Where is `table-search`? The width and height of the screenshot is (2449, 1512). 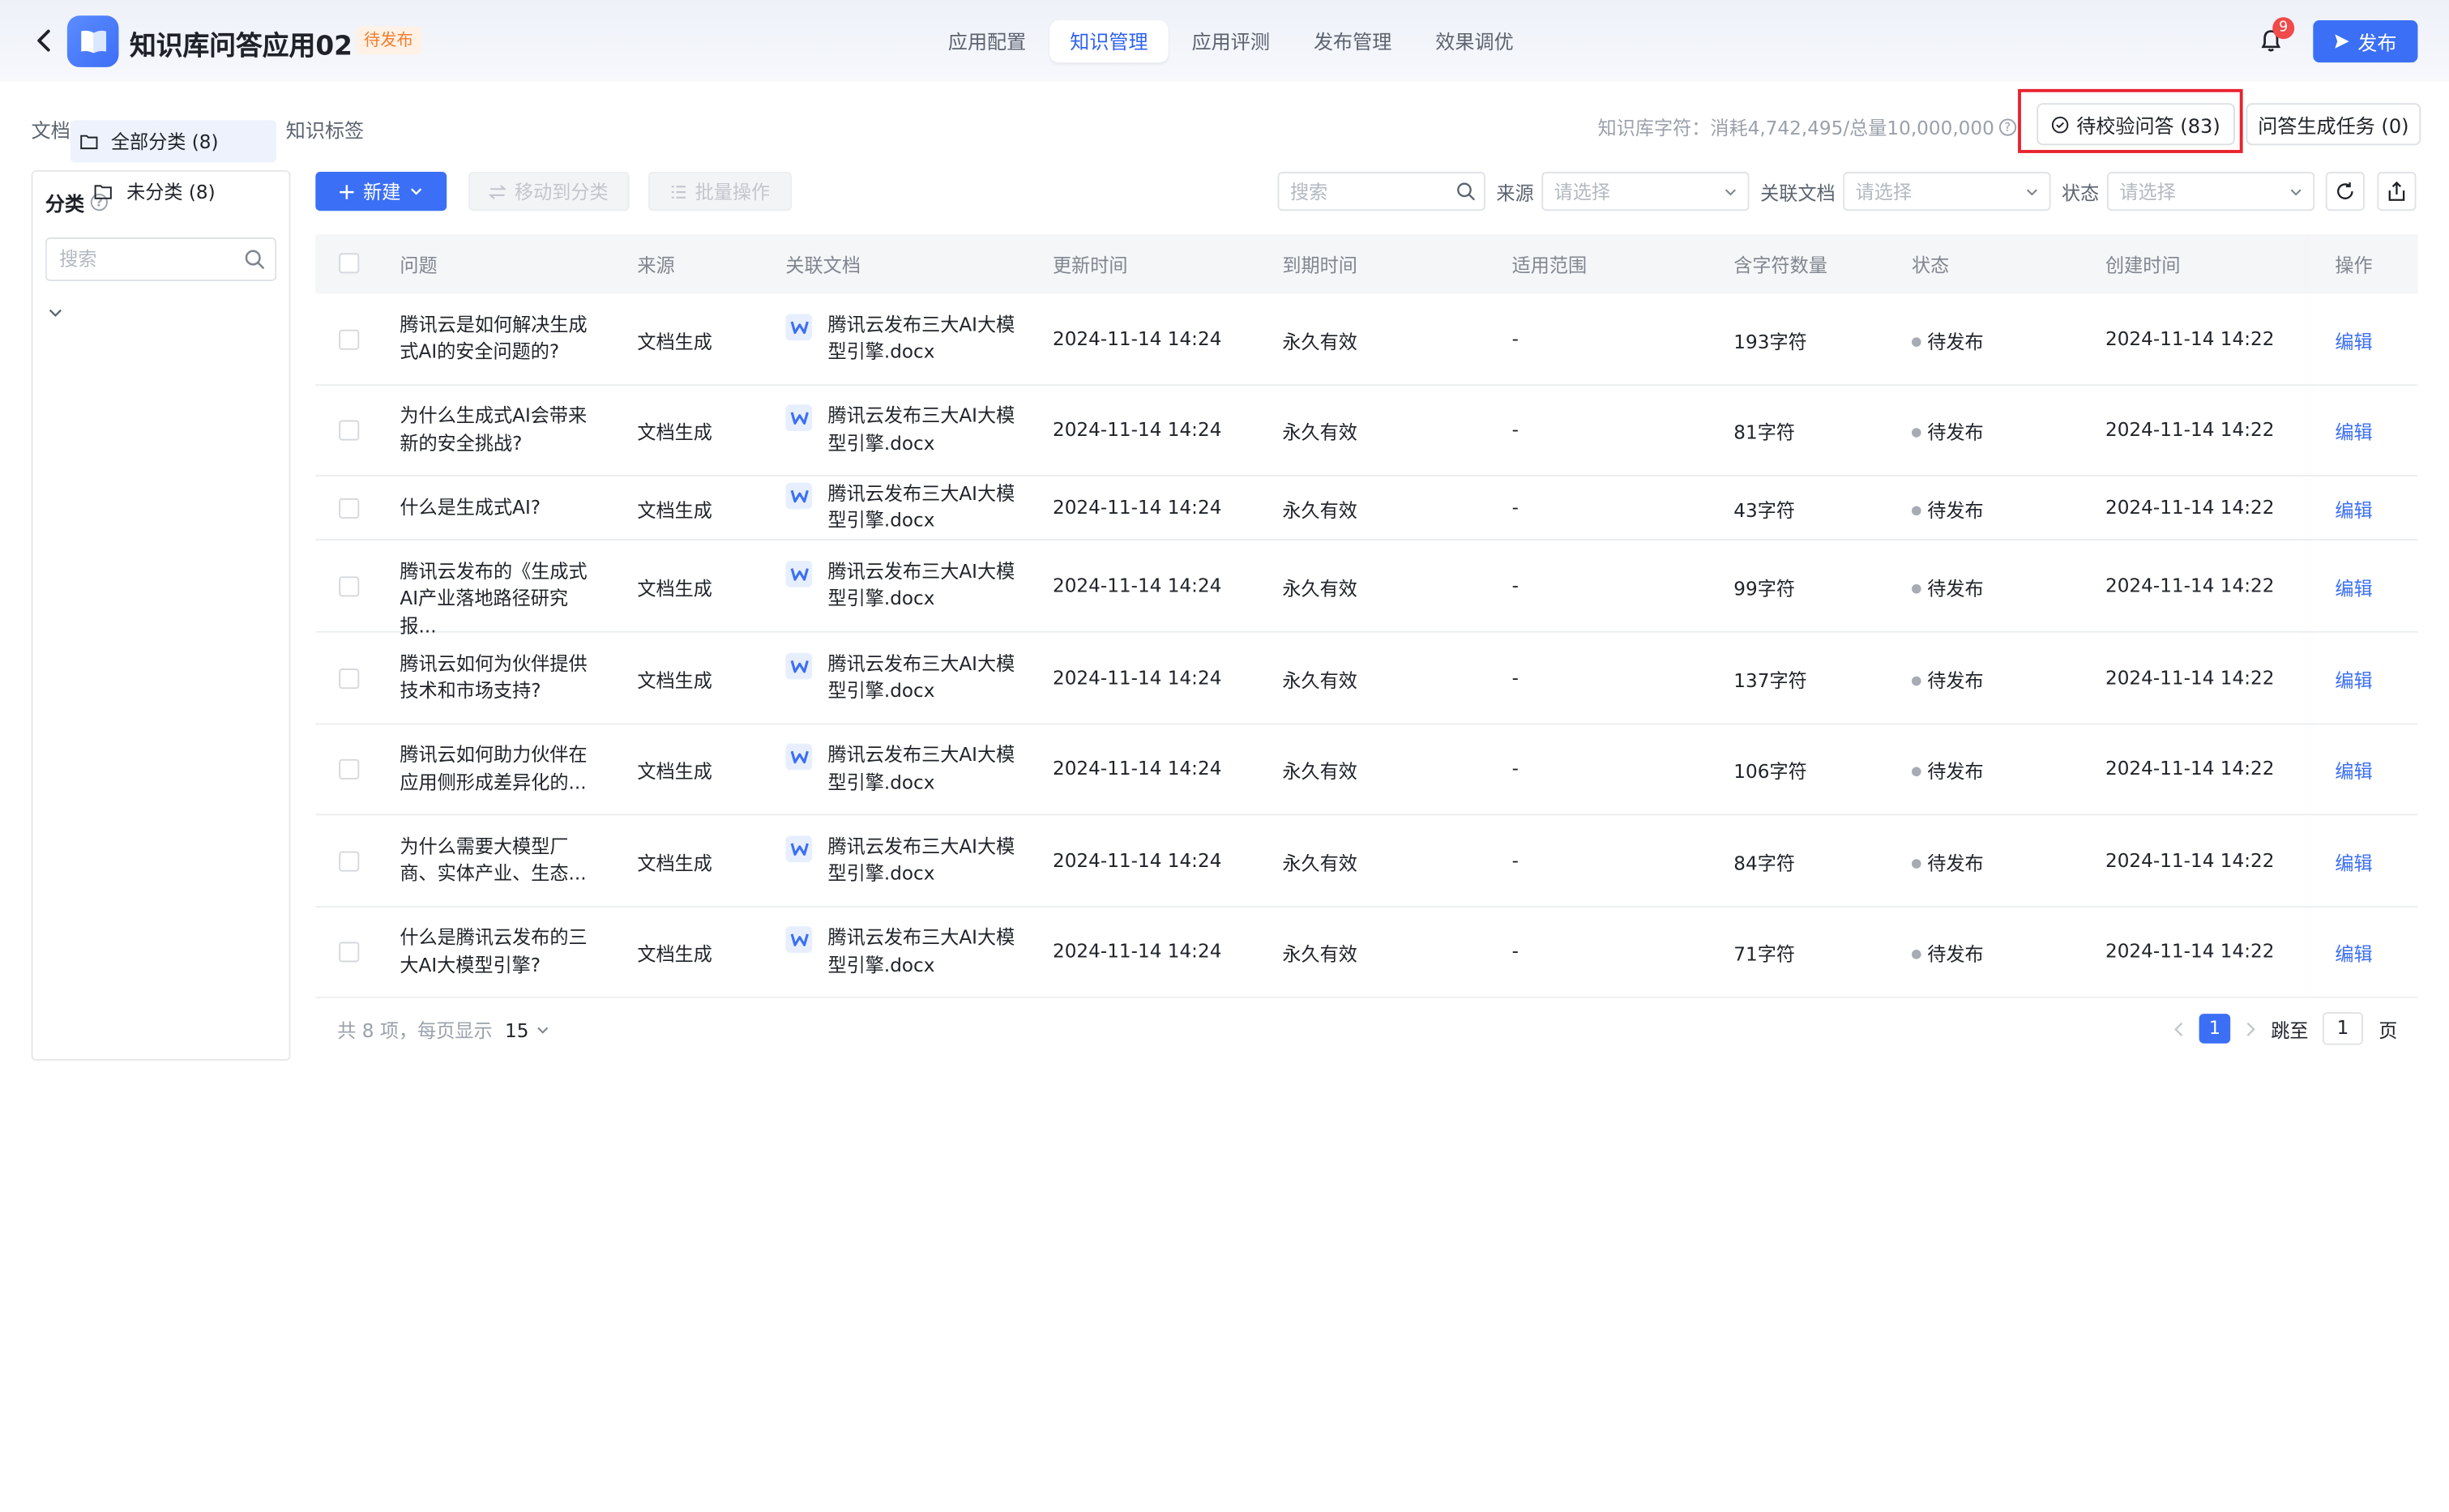
table-search is located at coordinates (1381, 191).